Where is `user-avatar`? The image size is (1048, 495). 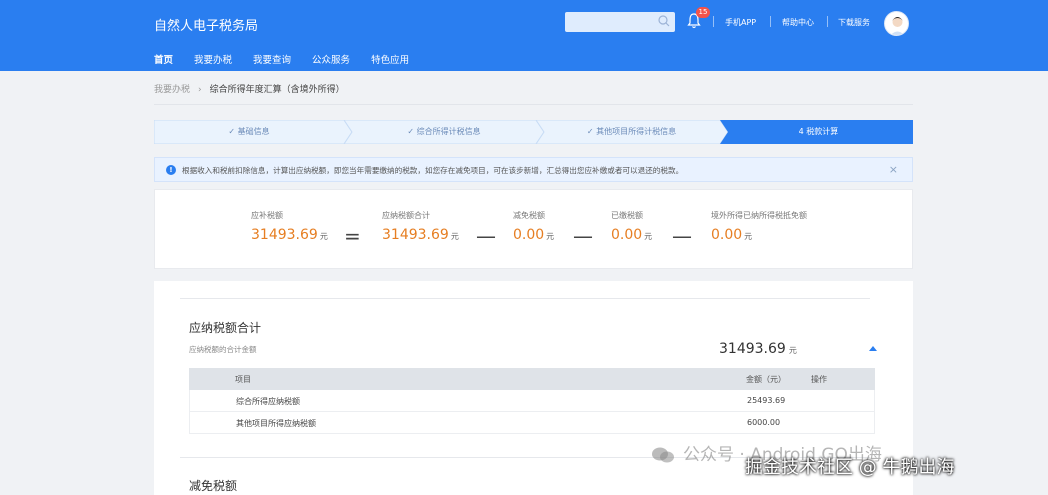
user-avatar is located at coordinates (896, 23).